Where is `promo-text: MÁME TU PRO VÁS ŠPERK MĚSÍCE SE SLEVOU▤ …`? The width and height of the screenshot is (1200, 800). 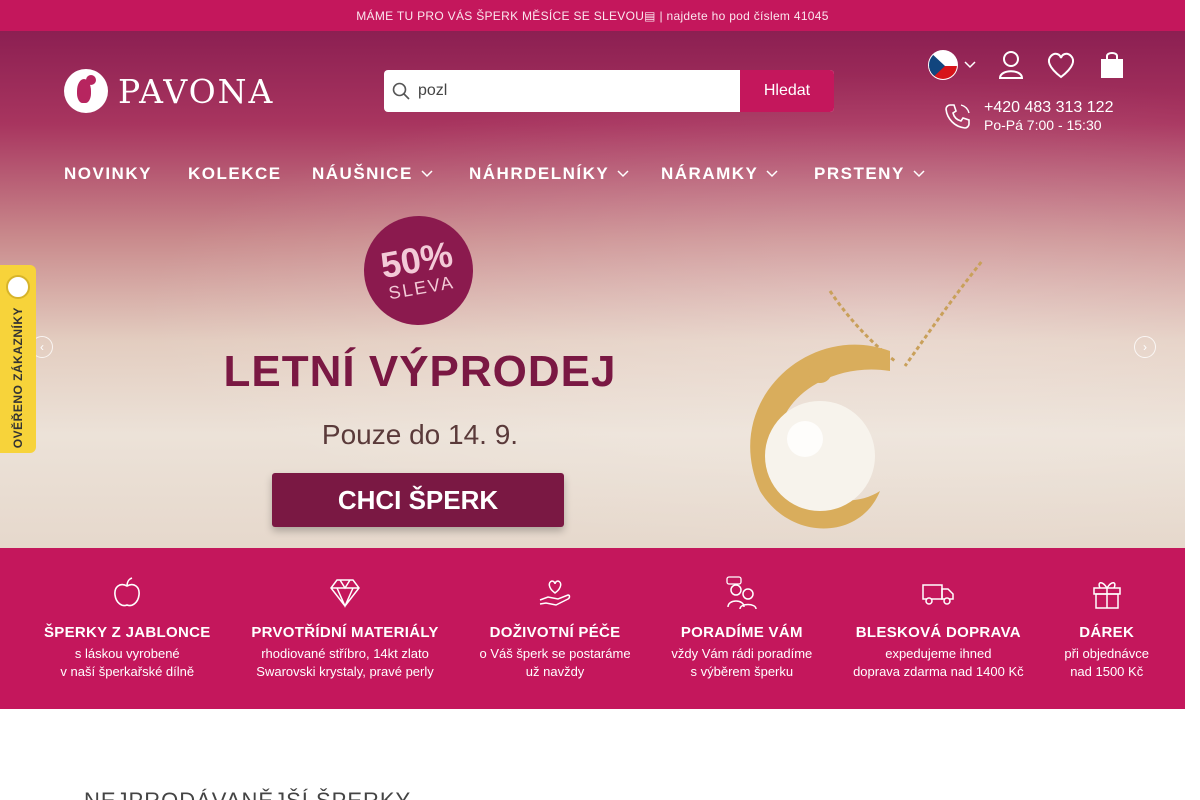
promo-text: MÁME TU PRO VÁS ŠPERK MĚSÍCE SE SLEVOU▤ … is located at coordinates (592, 15).